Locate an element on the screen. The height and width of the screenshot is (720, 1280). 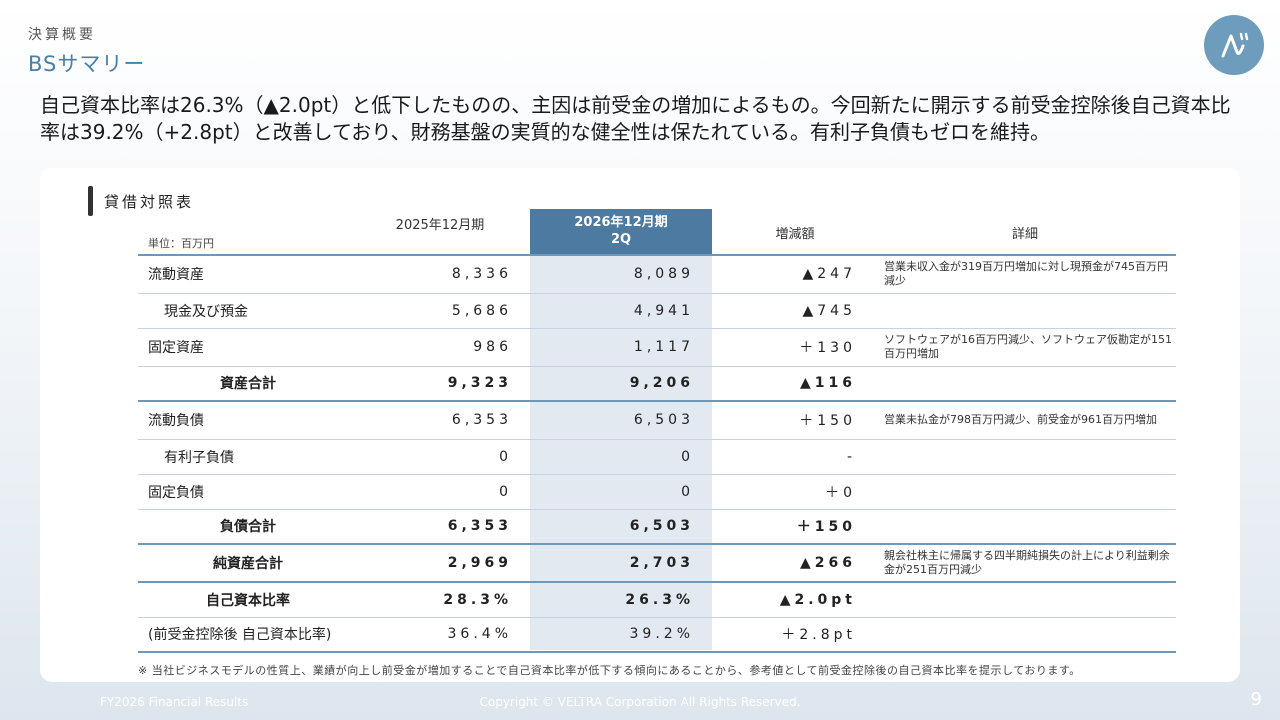
unit-label: 単位：百万円 is located at coordinates (181, 243).